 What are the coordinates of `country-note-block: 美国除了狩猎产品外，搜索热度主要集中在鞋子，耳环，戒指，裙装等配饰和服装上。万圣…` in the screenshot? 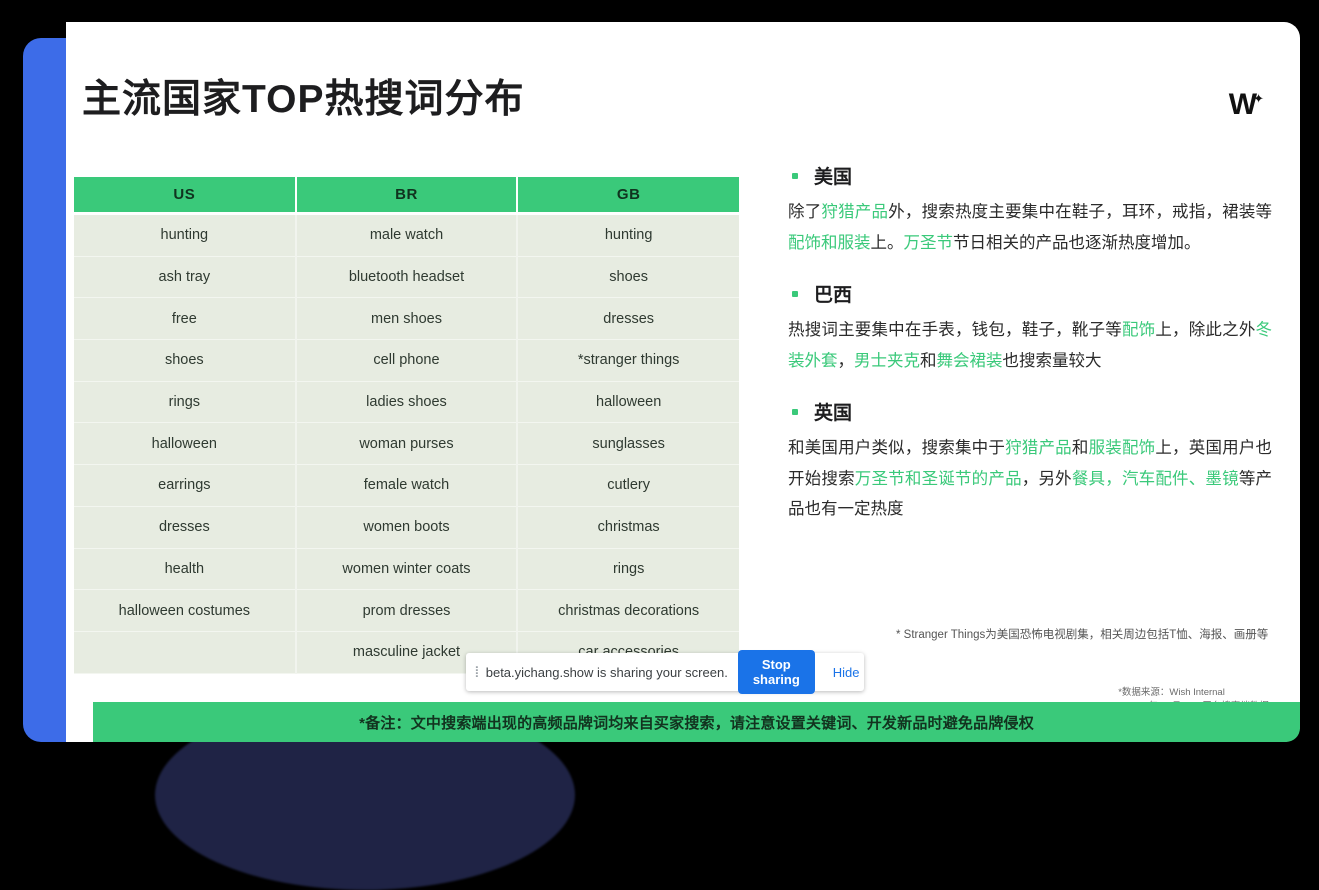 It's located at (1033, 210).